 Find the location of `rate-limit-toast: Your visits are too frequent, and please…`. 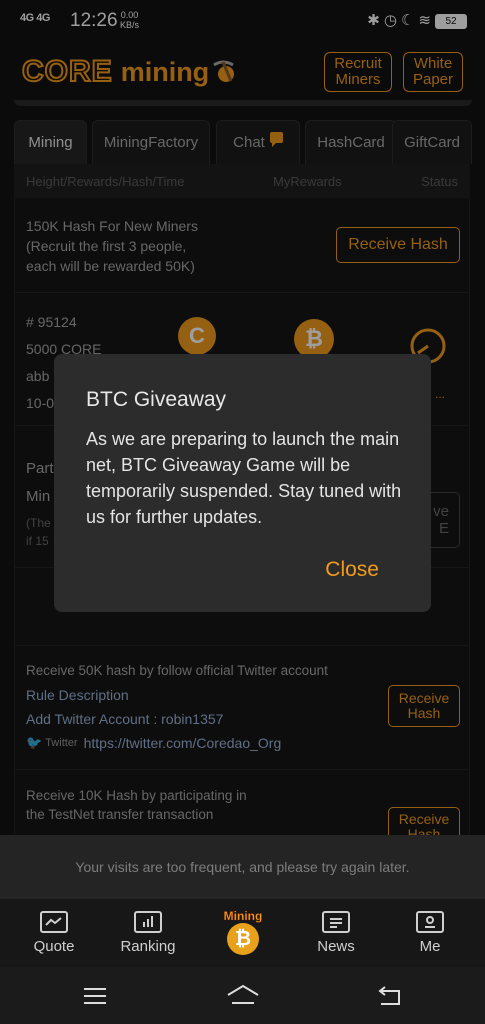

rate-limit-toast: Your visits are too frequent, and please… is located at coordinates (242, 867).